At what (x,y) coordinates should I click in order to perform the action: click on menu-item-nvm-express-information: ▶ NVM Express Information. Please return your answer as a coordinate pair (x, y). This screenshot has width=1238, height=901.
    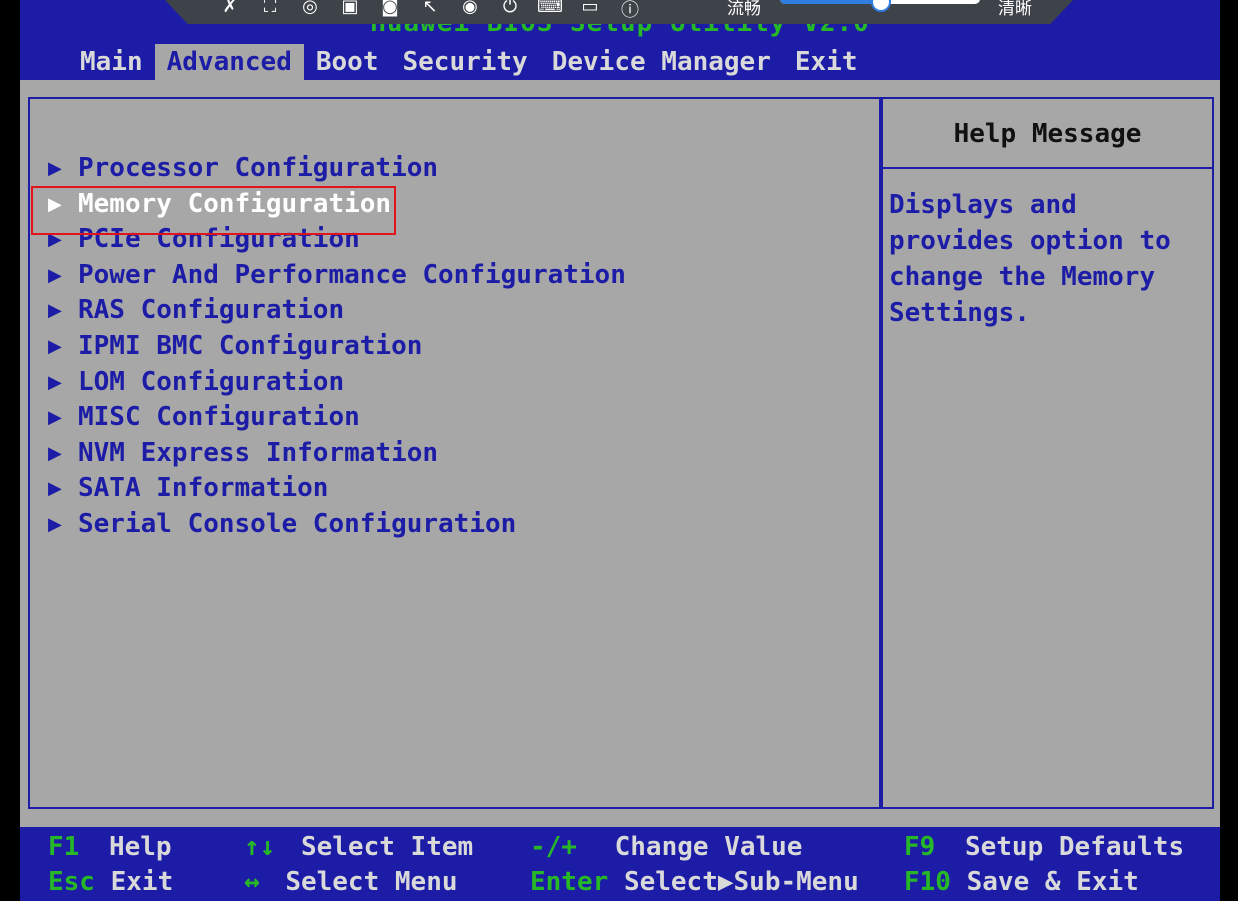
    Looking at the image, I should click on (337, 454).